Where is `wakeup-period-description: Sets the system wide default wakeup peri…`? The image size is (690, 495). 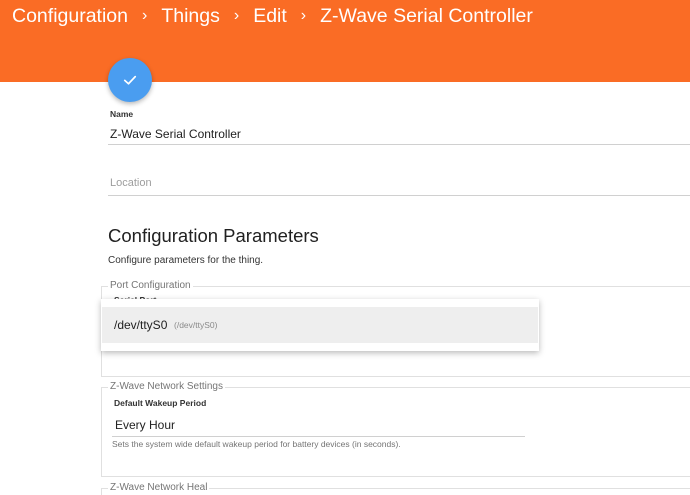 wakeup-period-description: Sets the system wide default wakeup peri… is located at coordinates (256, 444).